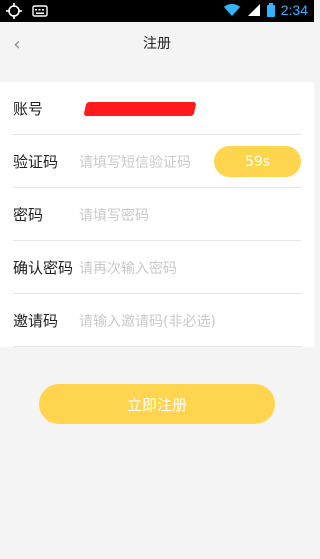 This screenshot has height=559, width=320. Describe the element at coordinates (27, 11) in the screenshot. I see `status-left` at that location.